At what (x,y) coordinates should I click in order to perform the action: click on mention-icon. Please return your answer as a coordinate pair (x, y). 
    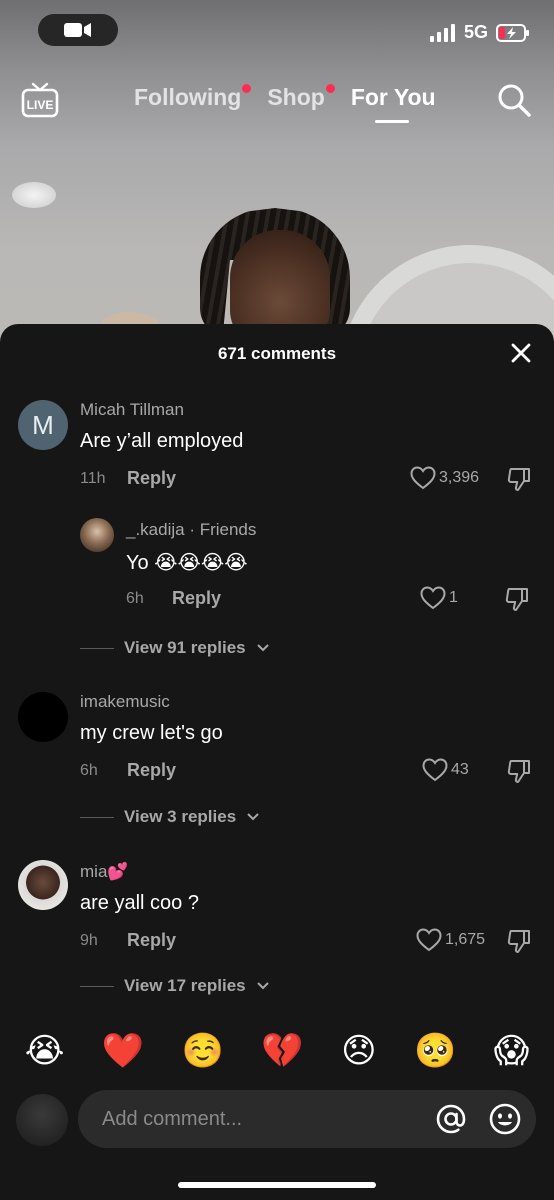
    Looking at the image, I should click on (451, 1119).